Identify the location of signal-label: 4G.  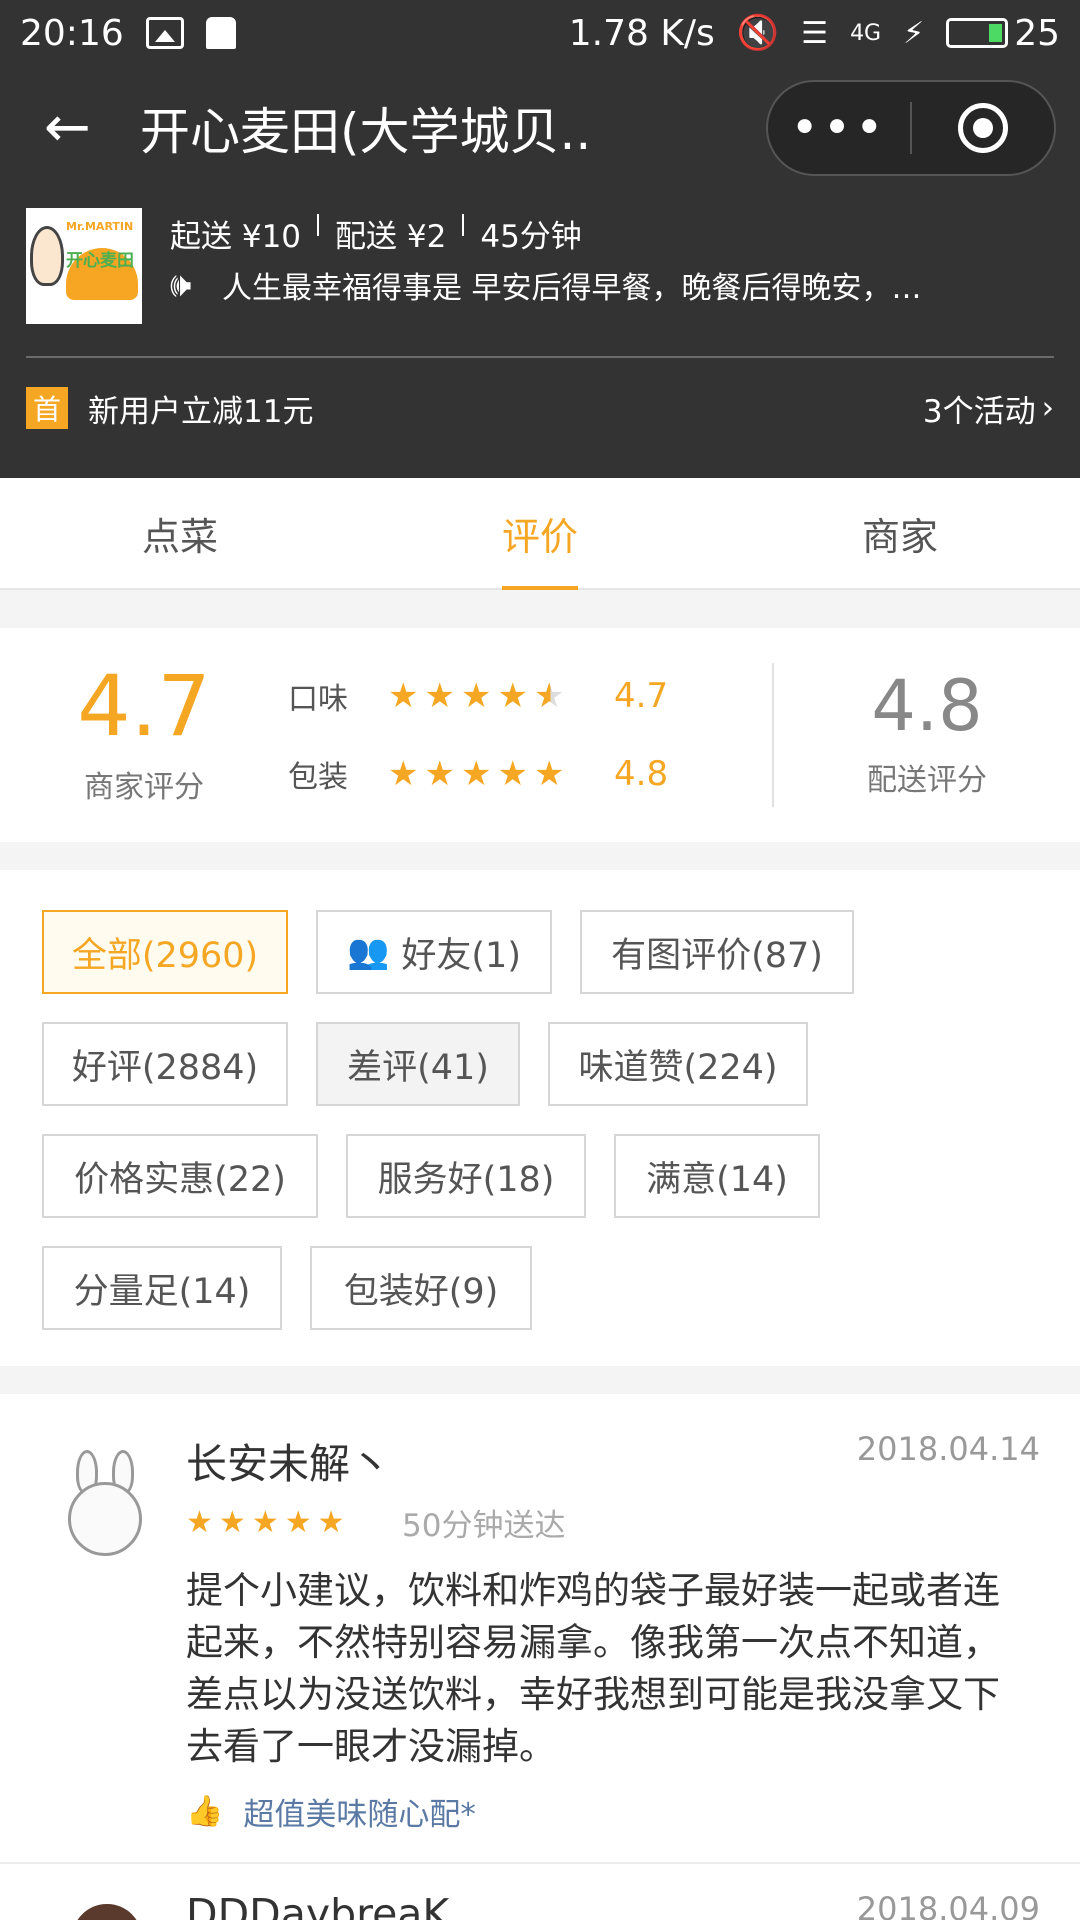
(866, 33).